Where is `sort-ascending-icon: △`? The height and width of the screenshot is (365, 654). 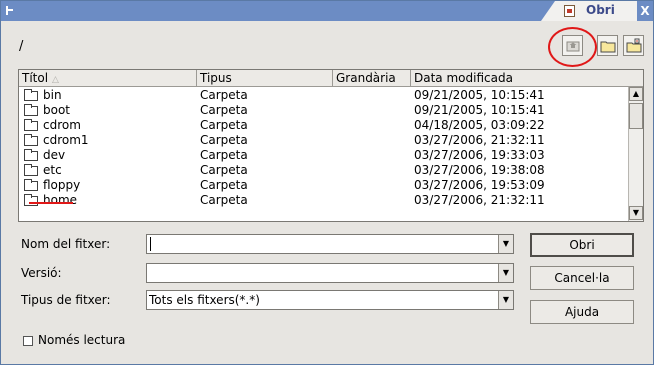
sort-ascending-icon: △ is located at coordinates (55, 80).